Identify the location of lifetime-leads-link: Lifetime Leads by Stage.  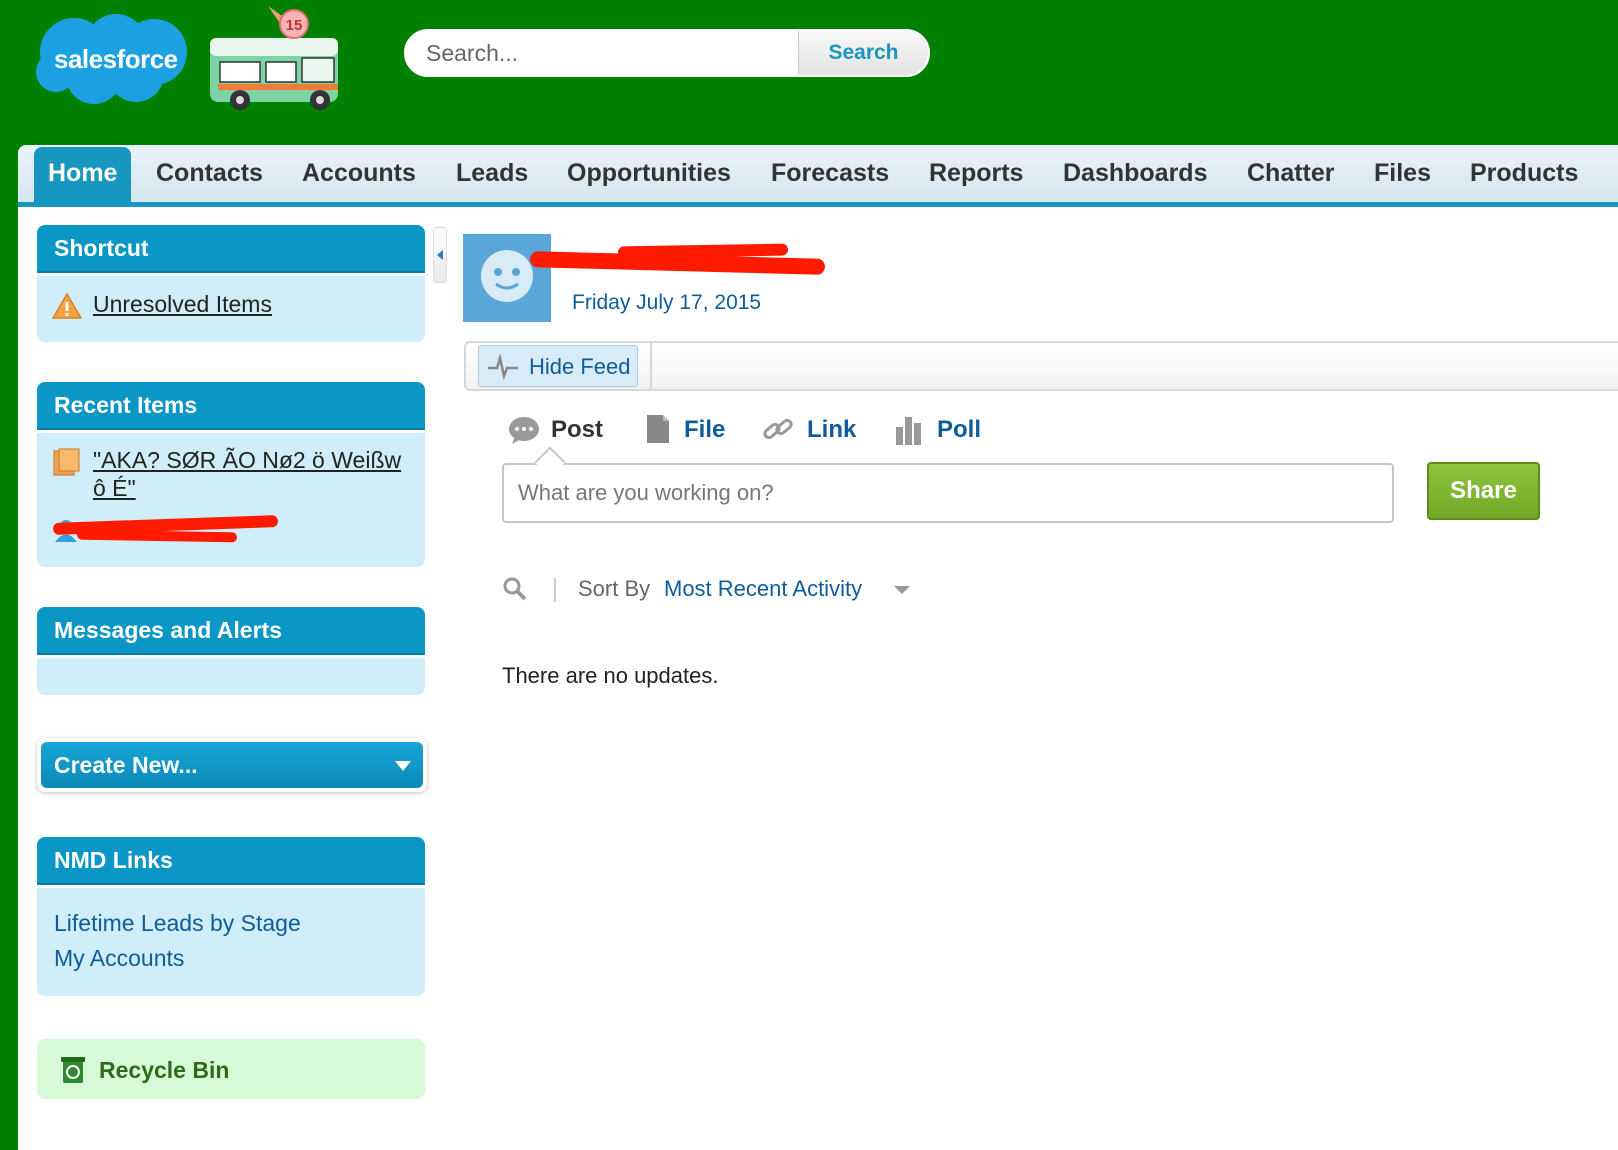
(177, 923).